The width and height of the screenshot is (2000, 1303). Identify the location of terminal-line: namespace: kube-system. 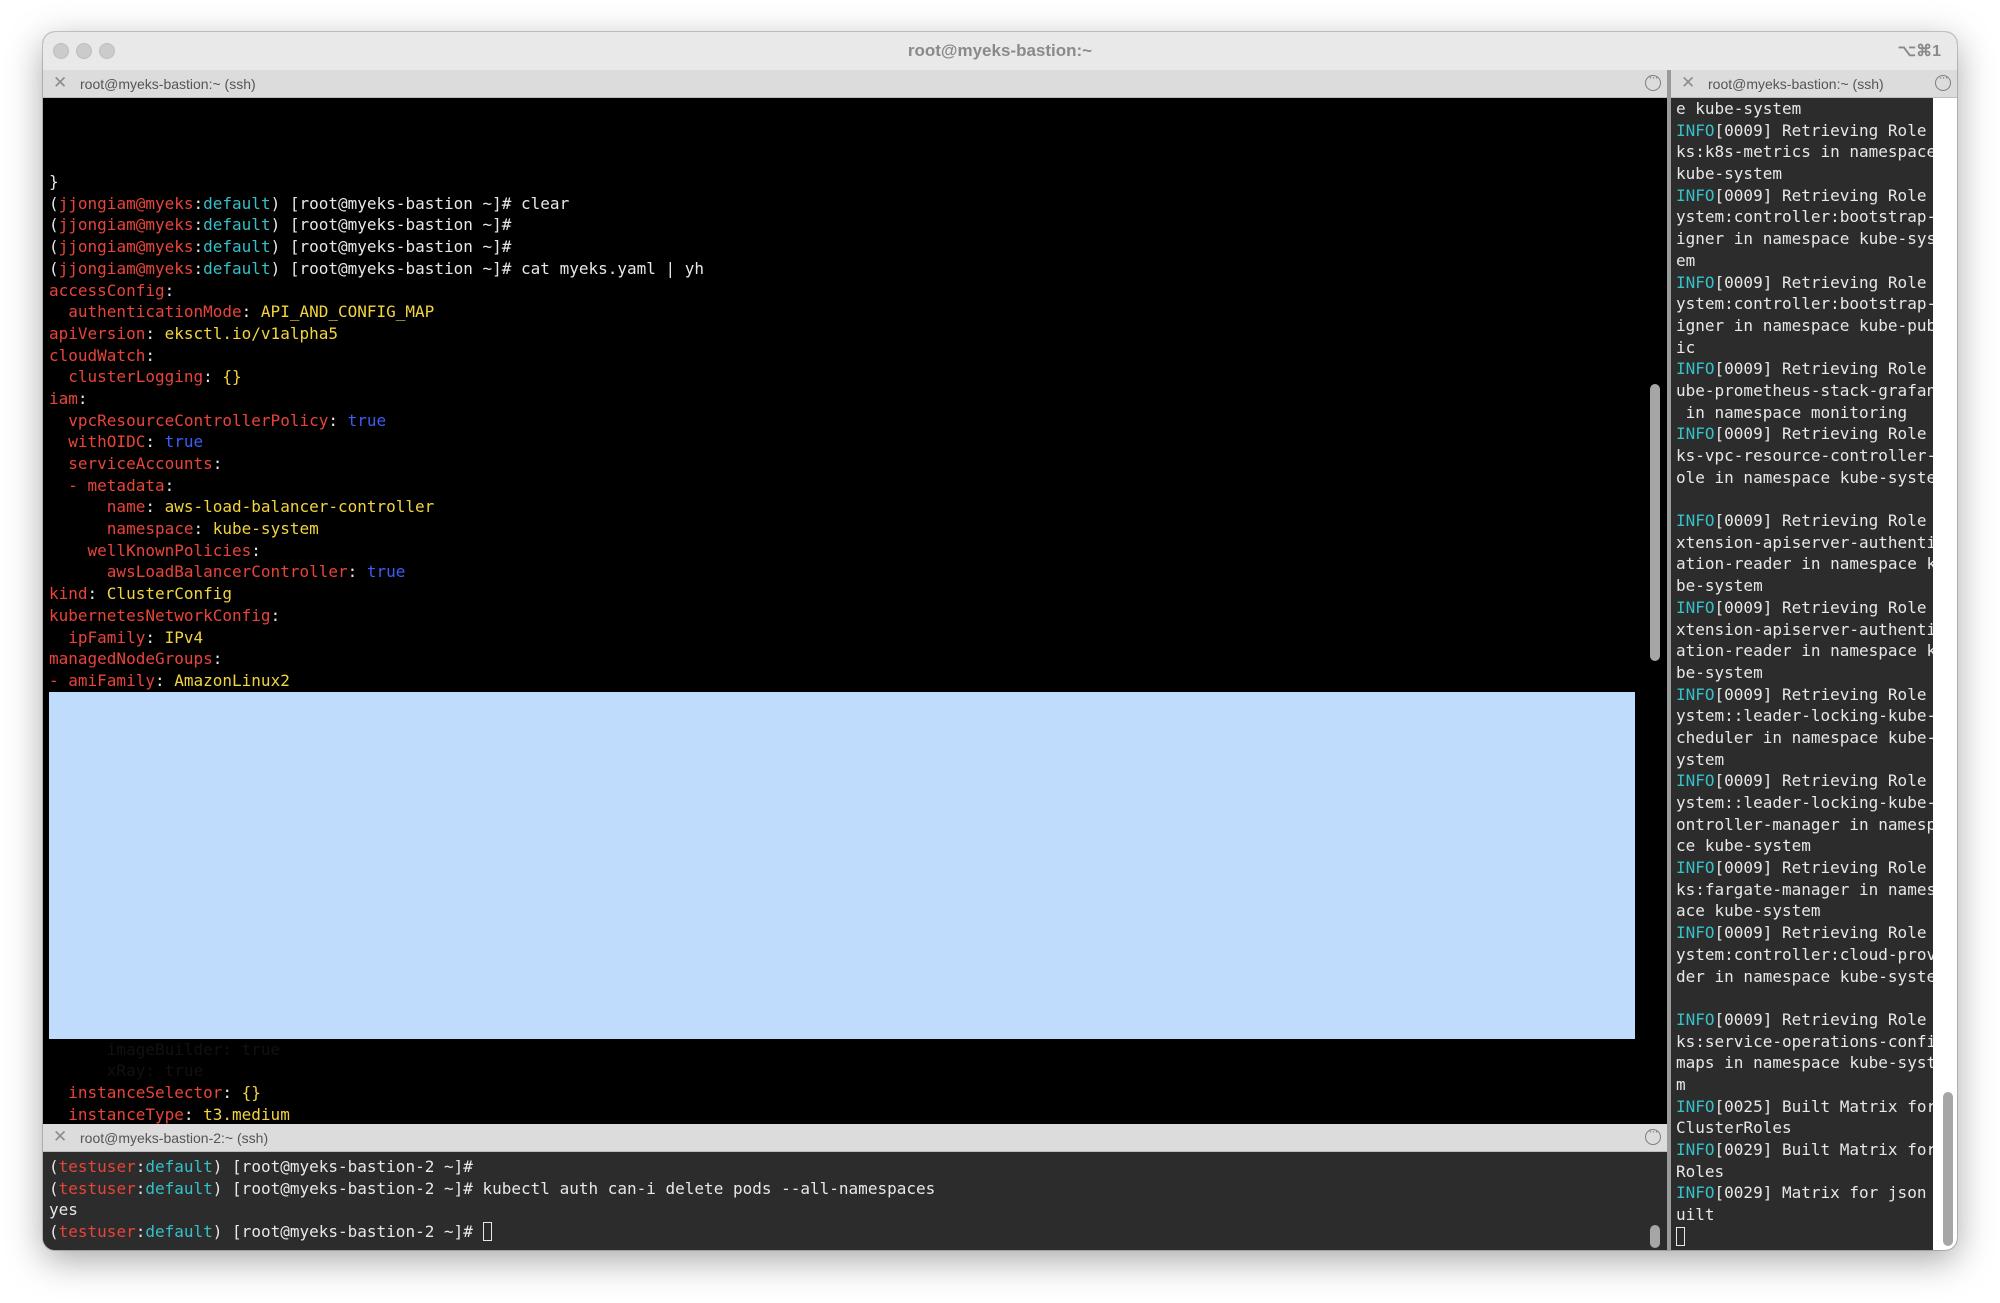
(858, 529).